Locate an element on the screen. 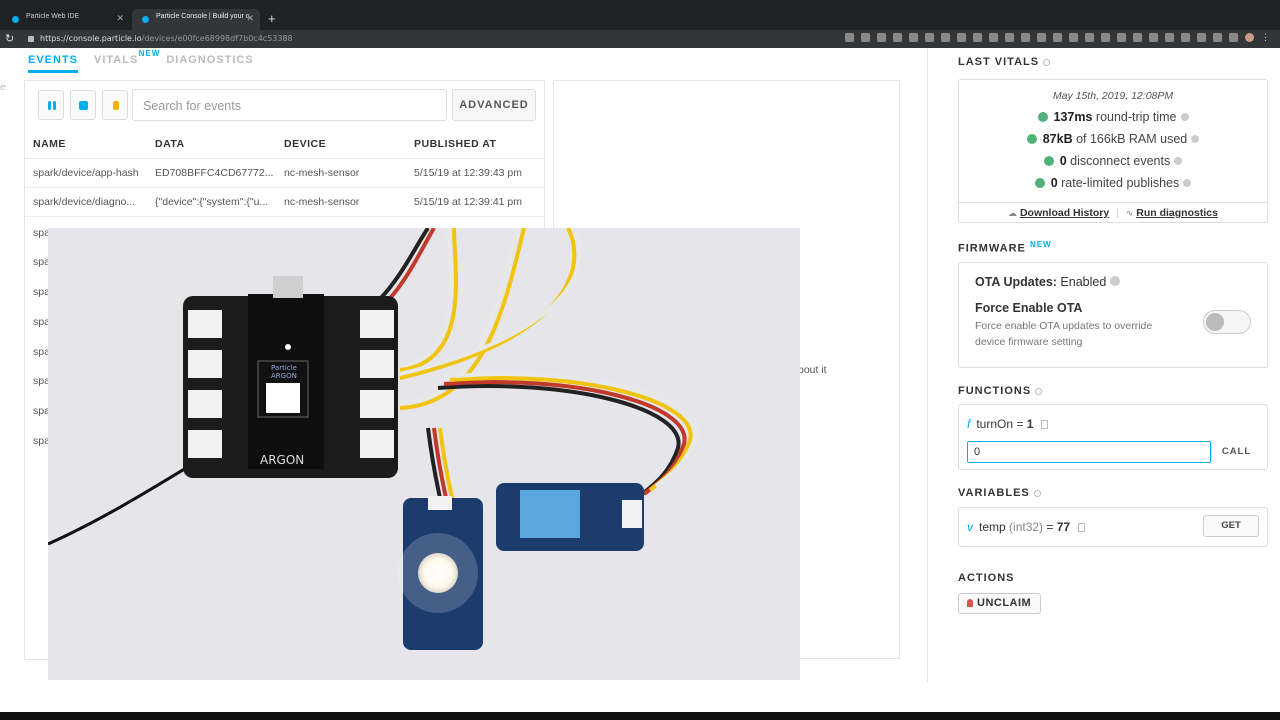 This screenshot has width=1280, height=720. board-brand-text: Particle is located at coordinates (284, 368).